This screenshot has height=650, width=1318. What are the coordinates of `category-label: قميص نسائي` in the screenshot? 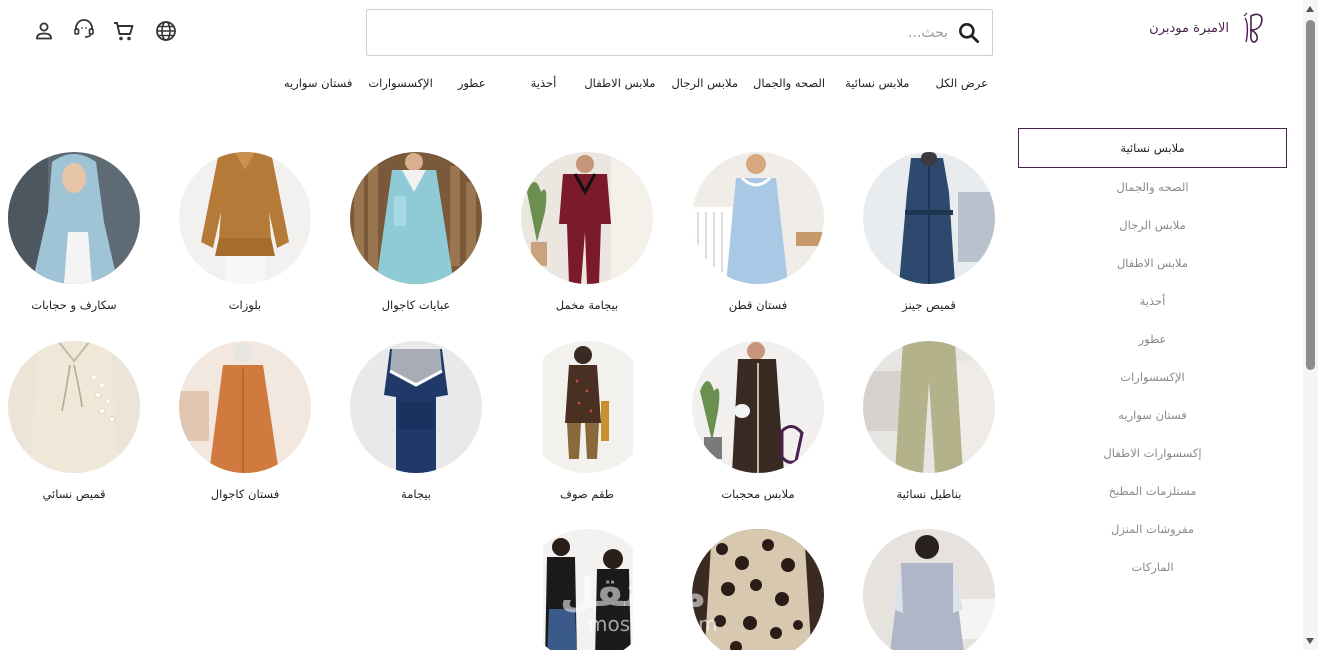 It's located at (74, 494).